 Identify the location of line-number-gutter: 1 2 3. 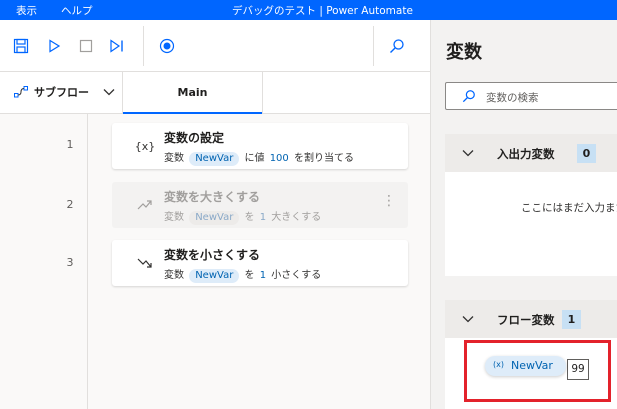
(44, 261).